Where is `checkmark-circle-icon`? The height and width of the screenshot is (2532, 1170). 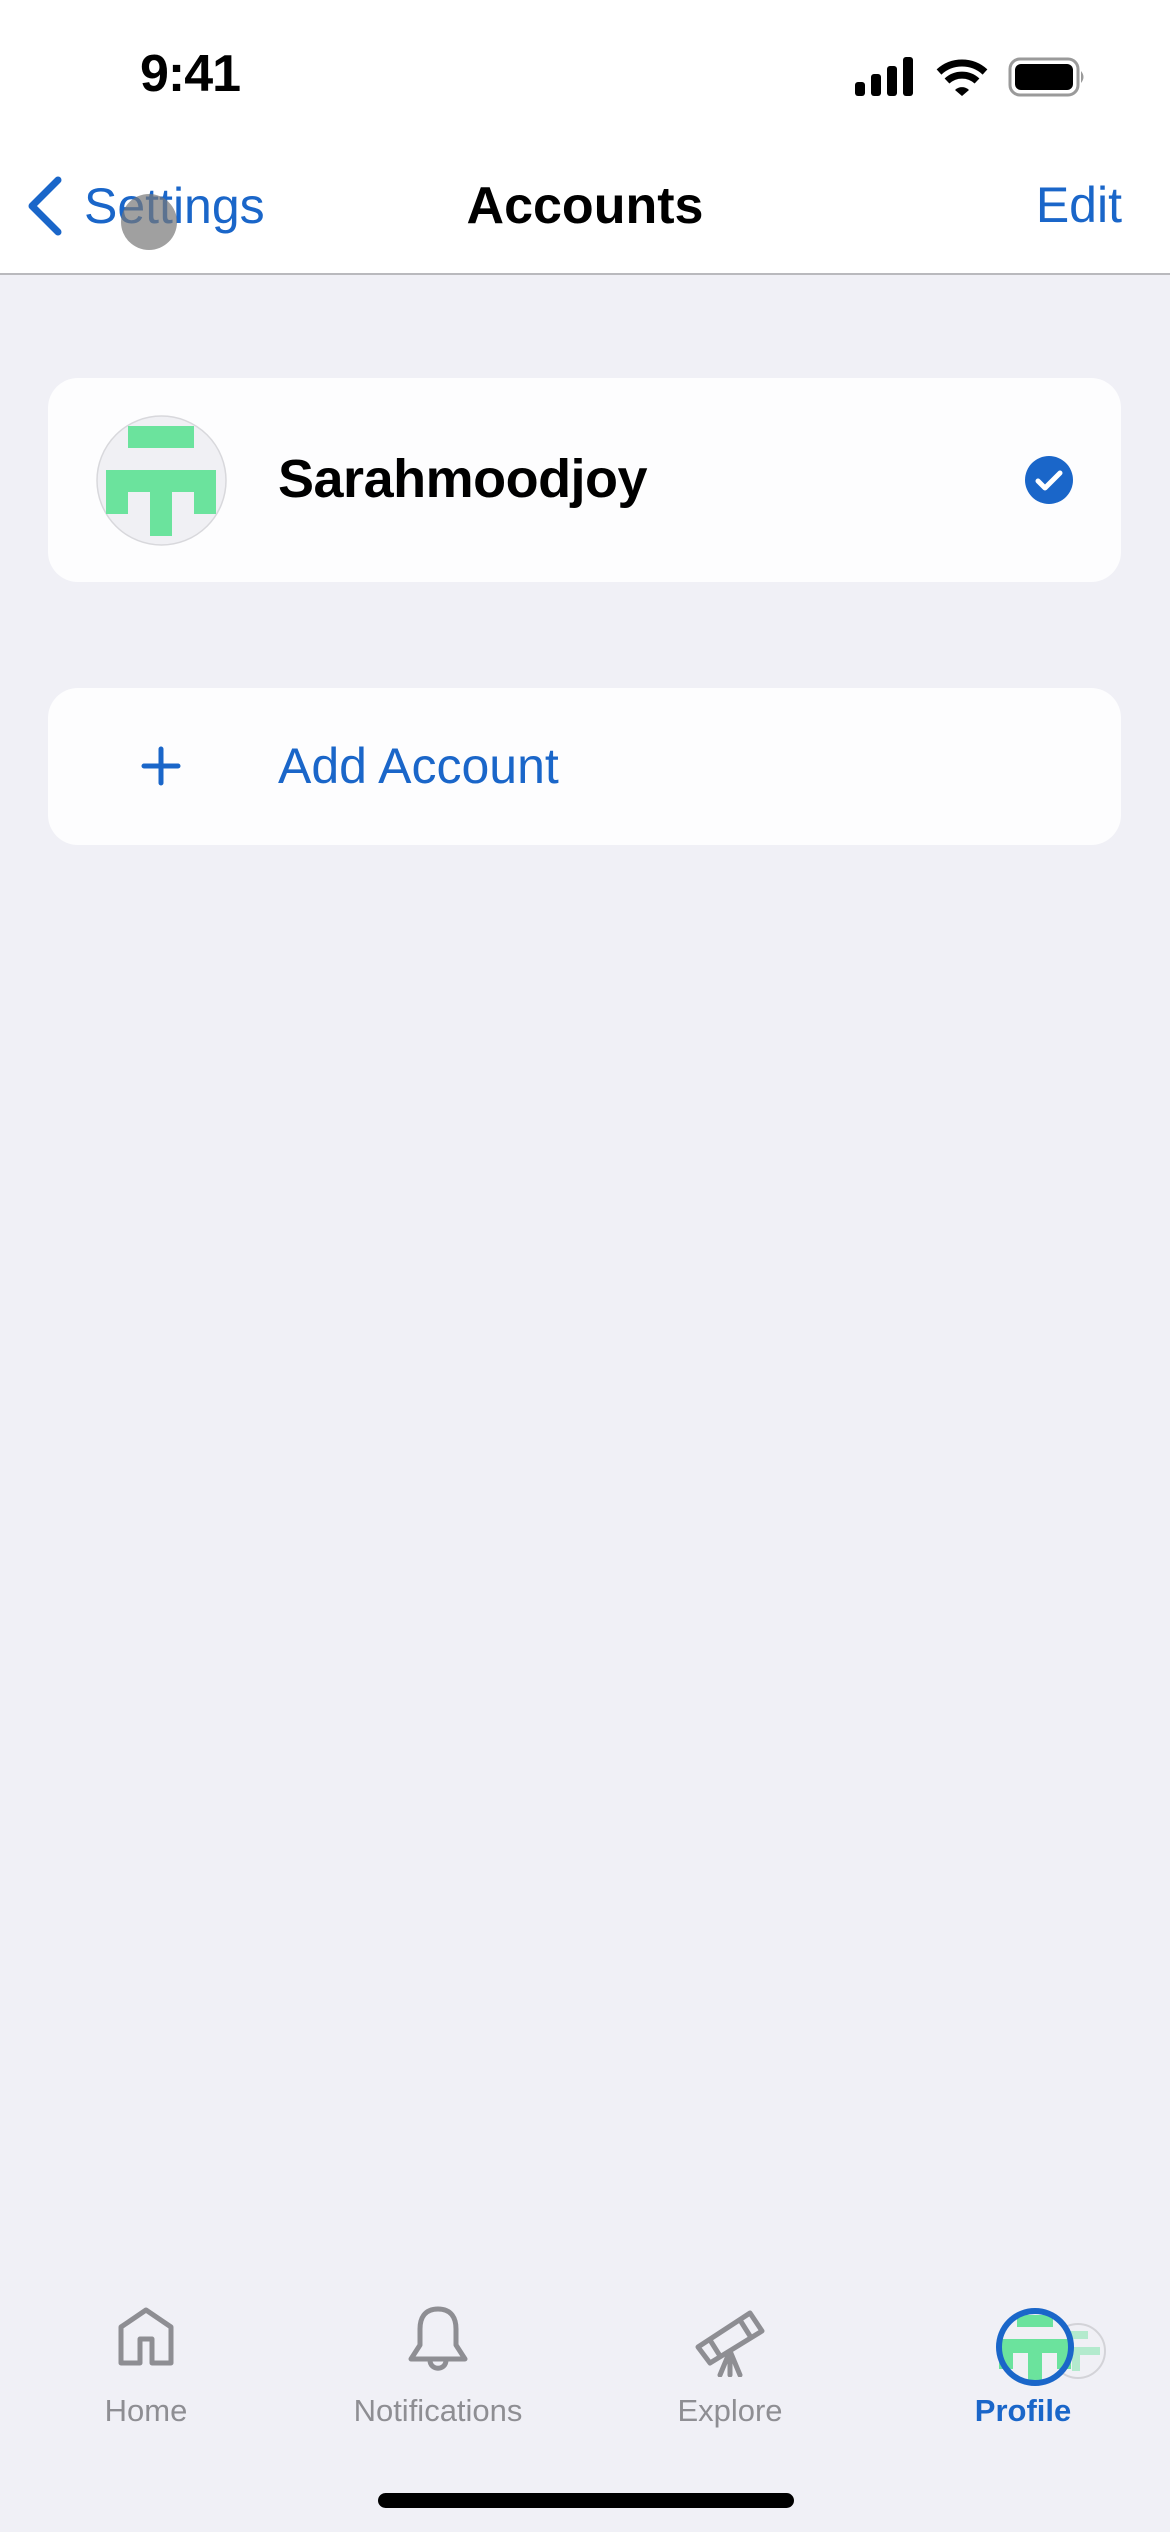 checkmark-circle-icon is located at coordinates (1049, 480).